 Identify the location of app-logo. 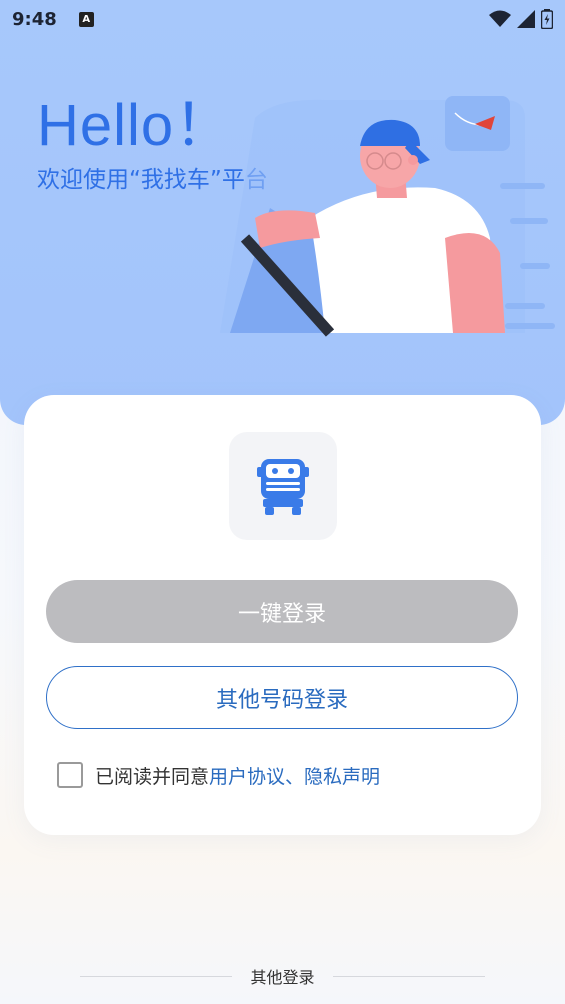
(283, 486).